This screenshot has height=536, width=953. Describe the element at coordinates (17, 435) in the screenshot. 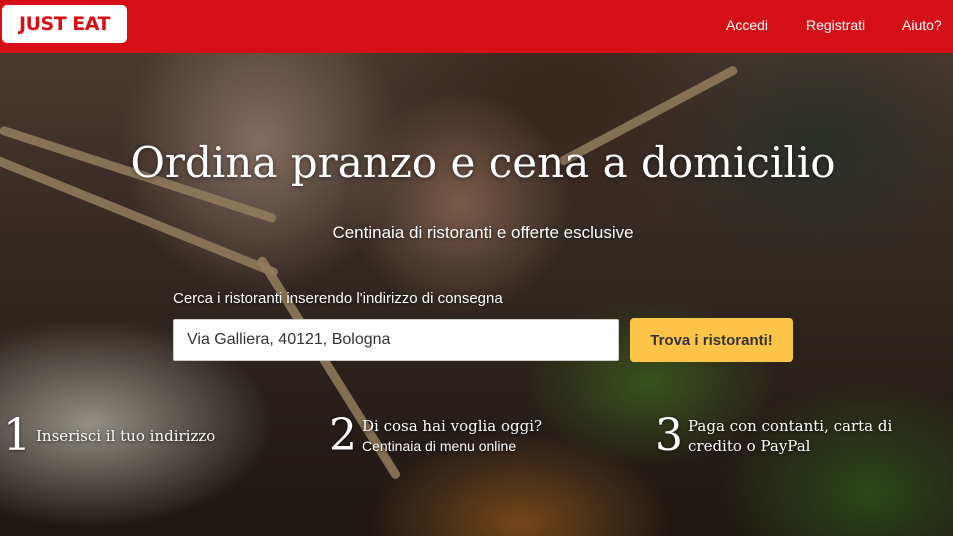

I see `step-number: 1` at that location.